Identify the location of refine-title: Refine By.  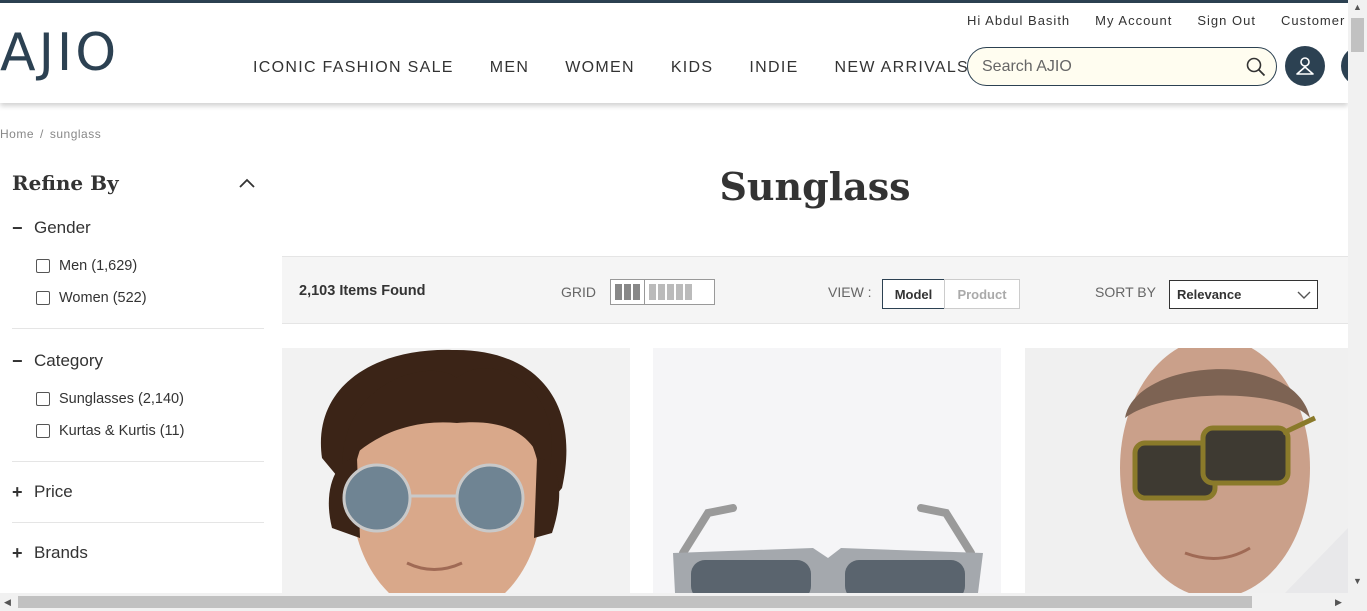
(65, 183).